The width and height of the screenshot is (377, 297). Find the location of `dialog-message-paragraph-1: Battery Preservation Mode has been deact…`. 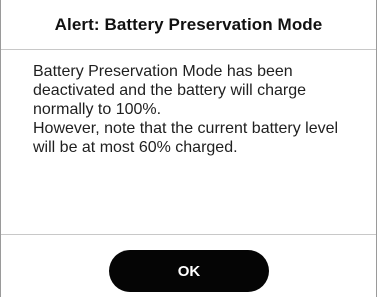

dialog-message-paragraph-1: Battery Preservation Mode has been deact… is located at coordinates (170, 90).